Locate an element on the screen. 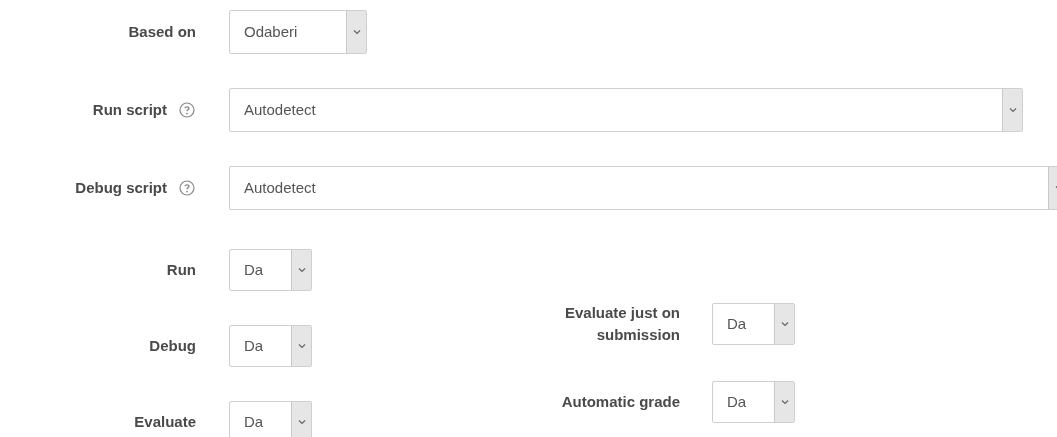 This screenshot has height=437, width=1057. field-label: Based on is located at coordinates (162, 32).